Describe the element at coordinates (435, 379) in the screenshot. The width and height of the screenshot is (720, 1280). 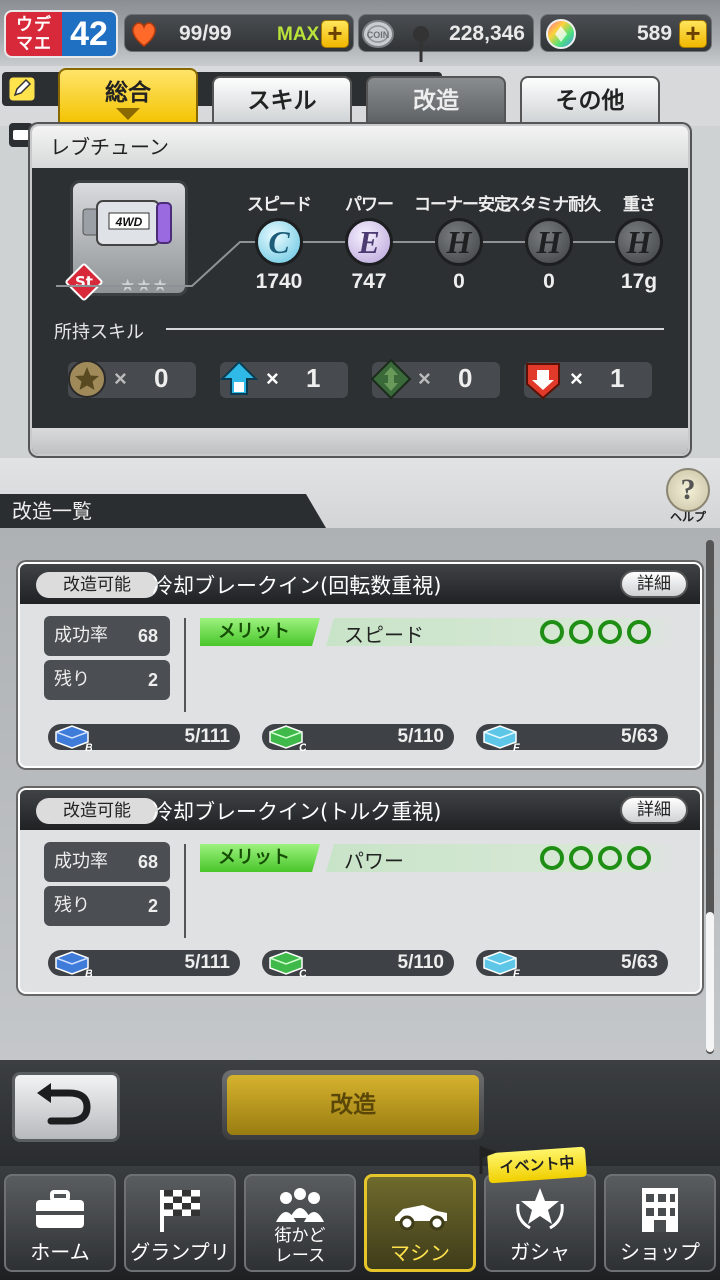
I see `skill-diamond: × 0` at that location.